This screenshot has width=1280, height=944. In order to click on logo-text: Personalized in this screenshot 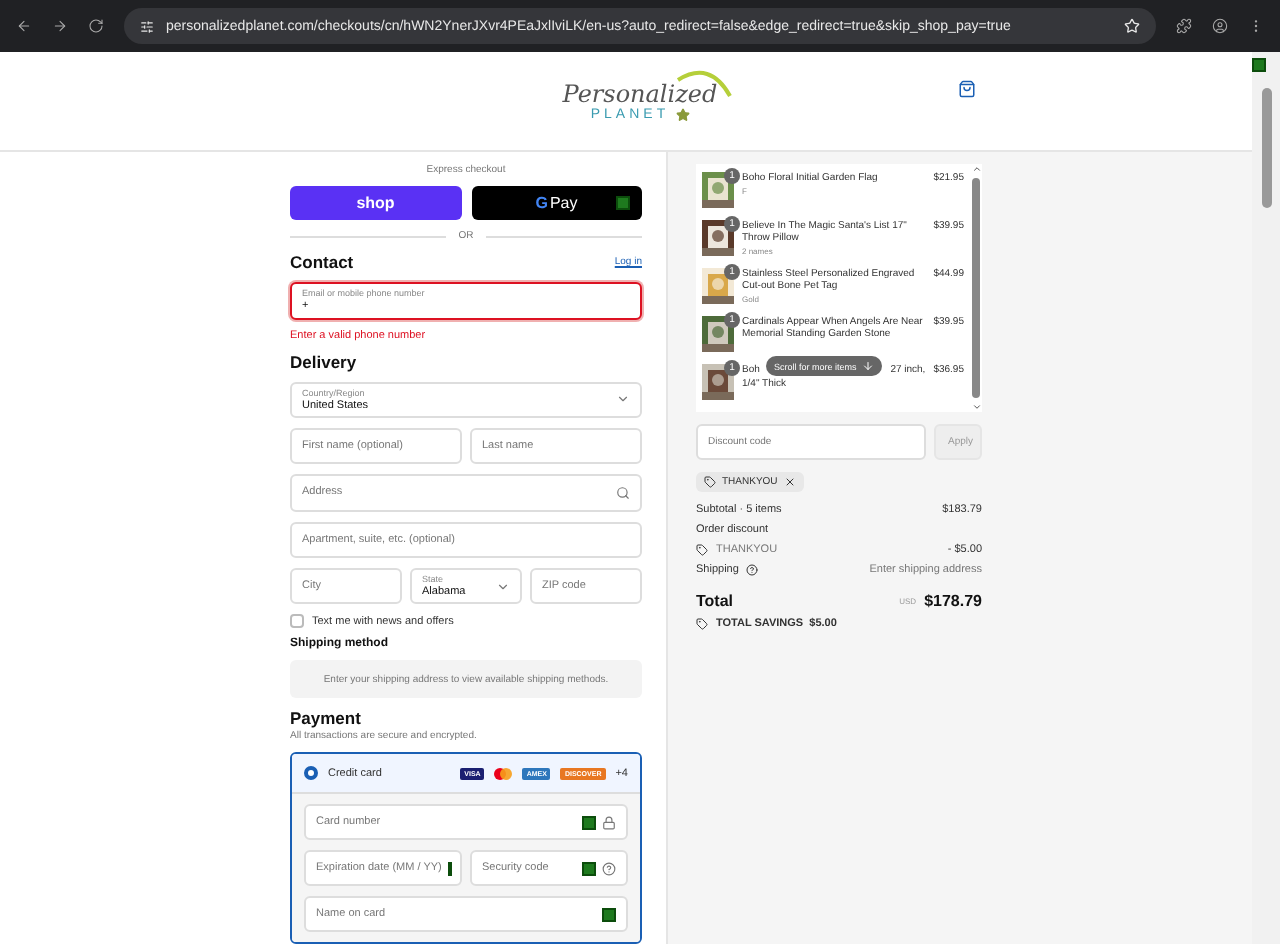, I will do `click(640, 94)`.